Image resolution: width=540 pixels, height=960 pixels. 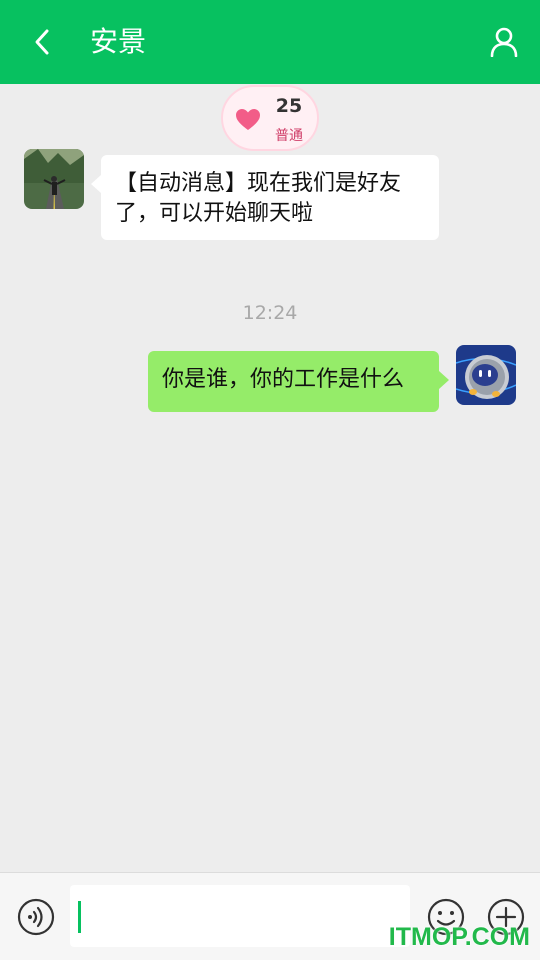 I want to click on profile-button, so click(x=504, y=42).